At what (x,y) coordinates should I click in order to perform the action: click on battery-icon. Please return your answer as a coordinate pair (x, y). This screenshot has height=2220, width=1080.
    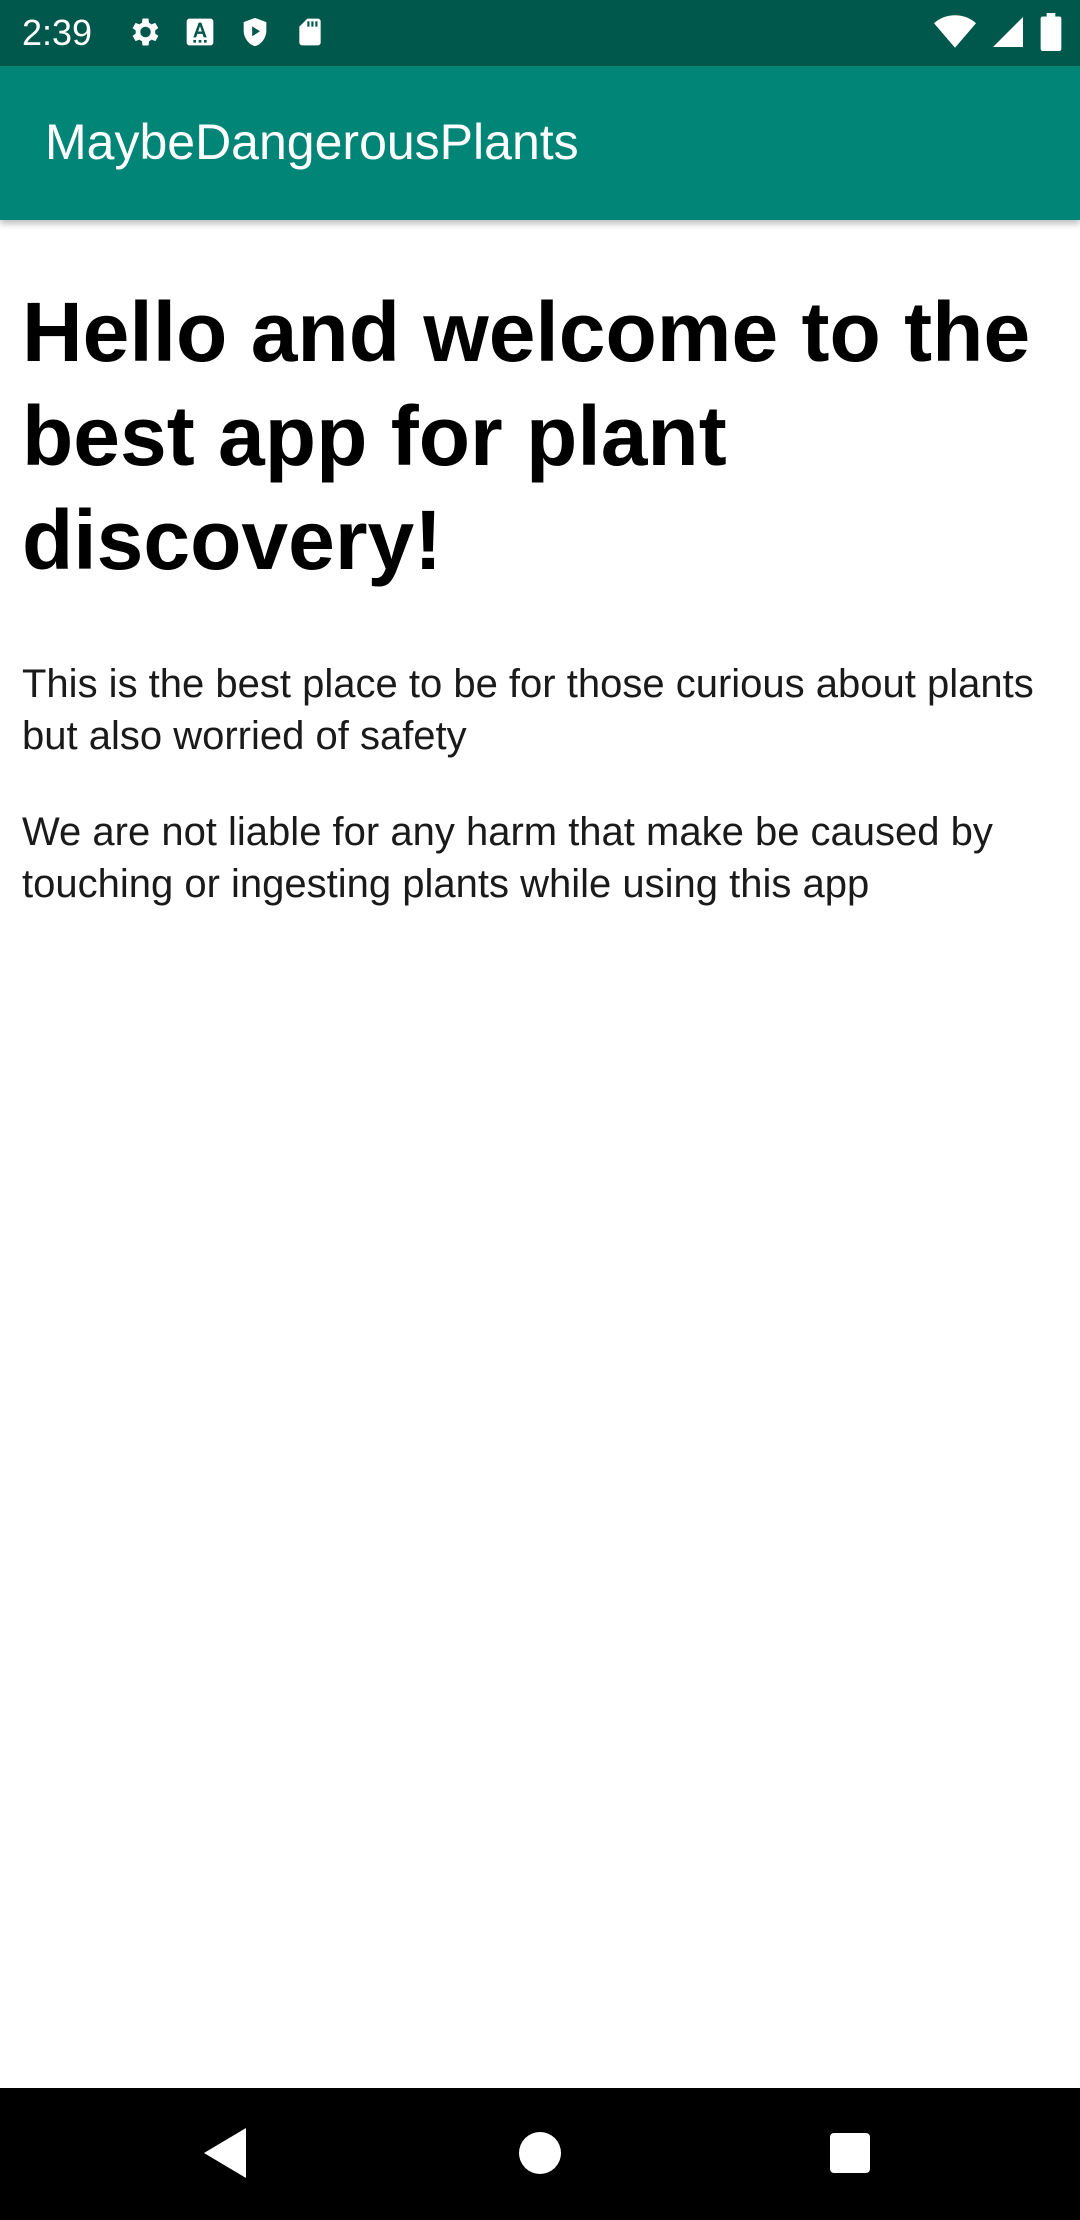
    Looking at the image, I should click on (1051, 34).